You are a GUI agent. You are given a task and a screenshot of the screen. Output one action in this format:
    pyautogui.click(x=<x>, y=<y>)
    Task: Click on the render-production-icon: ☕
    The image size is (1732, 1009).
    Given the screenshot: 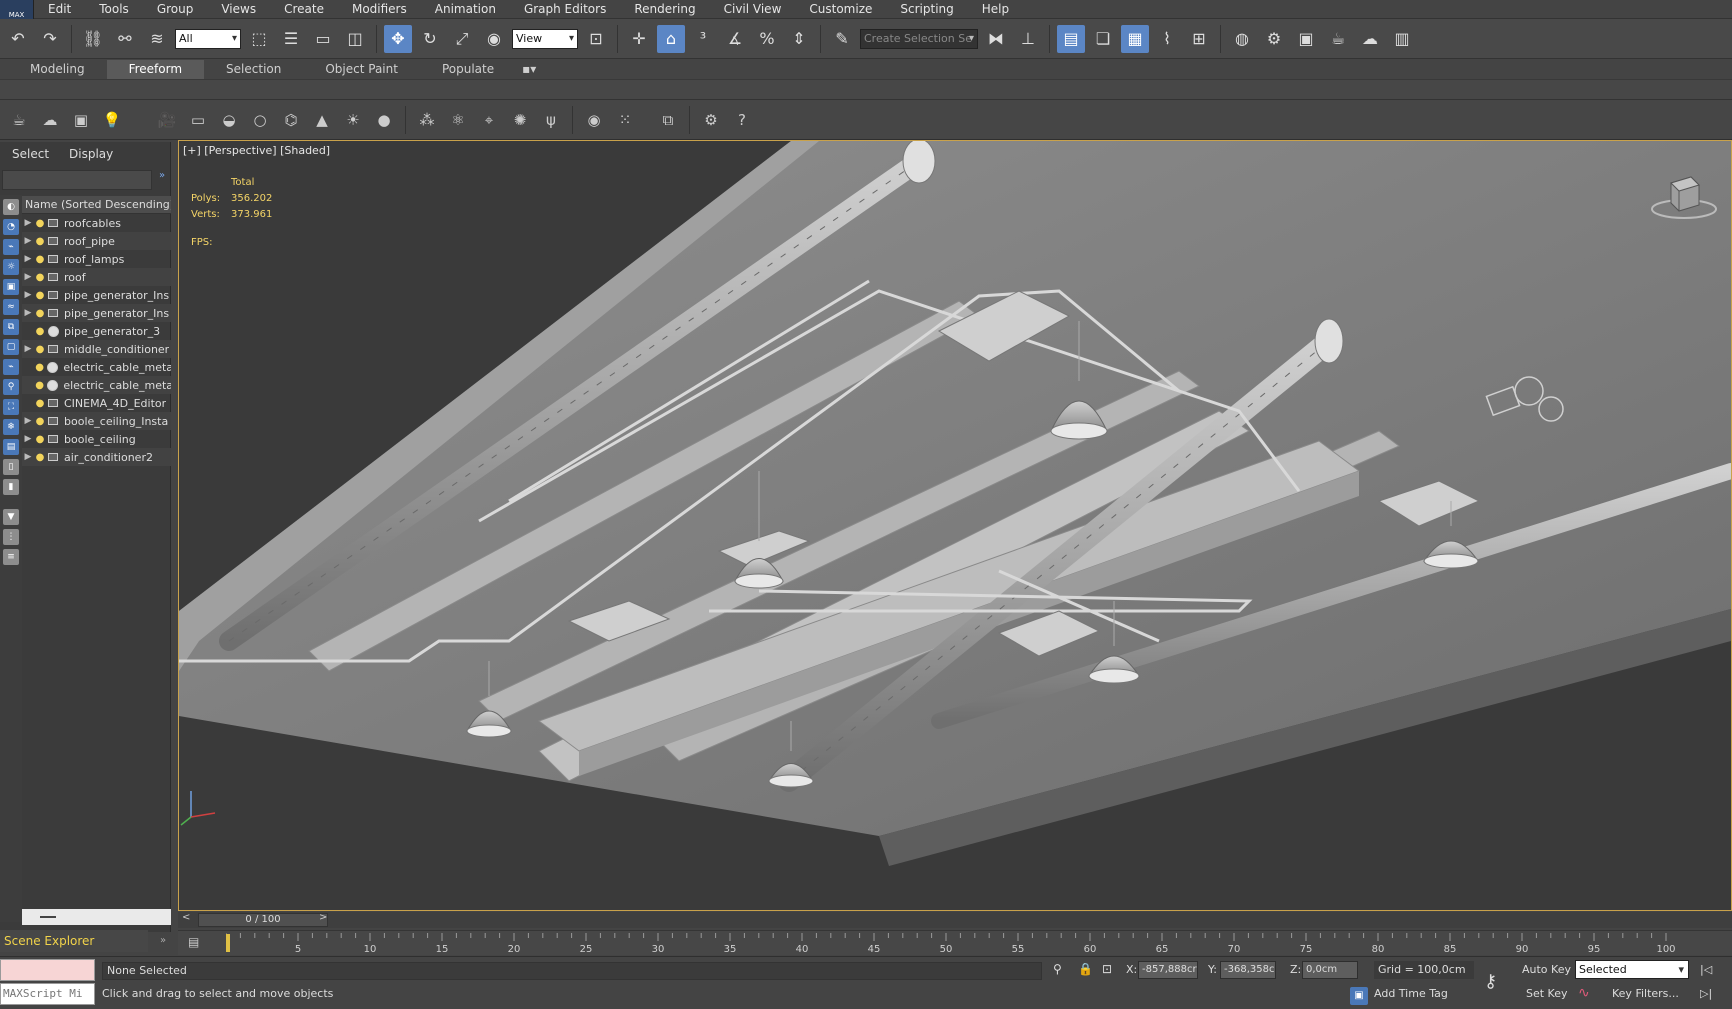 What is the action you would take?
    pyautogui.click(x=1338, y=39)
    